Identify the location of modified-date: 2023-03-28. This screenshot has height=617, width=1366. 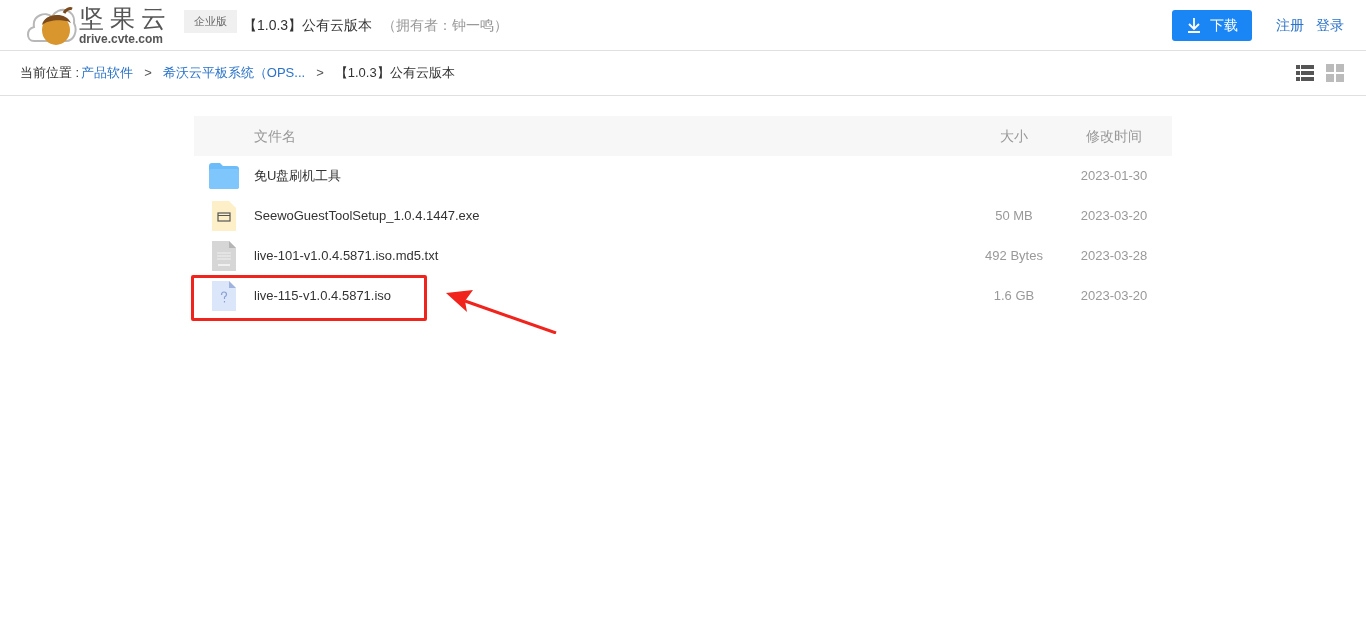
(1114, 256).